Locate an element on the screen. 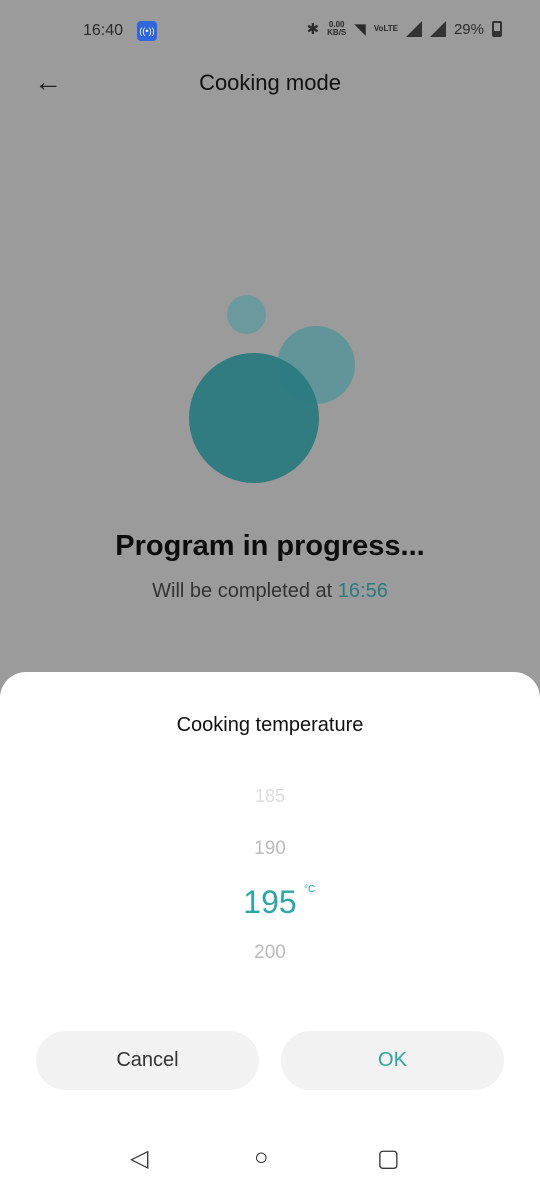 This screenshot has width=540, height=1188. net-speed: 0.00 KB/S is located at coordinates (337, 28).